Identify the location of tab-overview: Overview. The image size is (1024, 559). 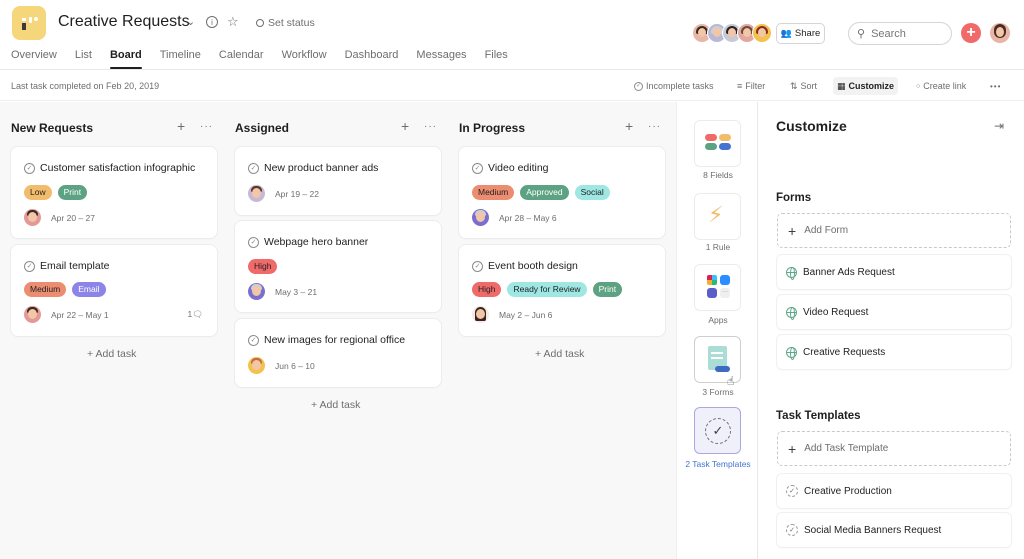
(34, 59).